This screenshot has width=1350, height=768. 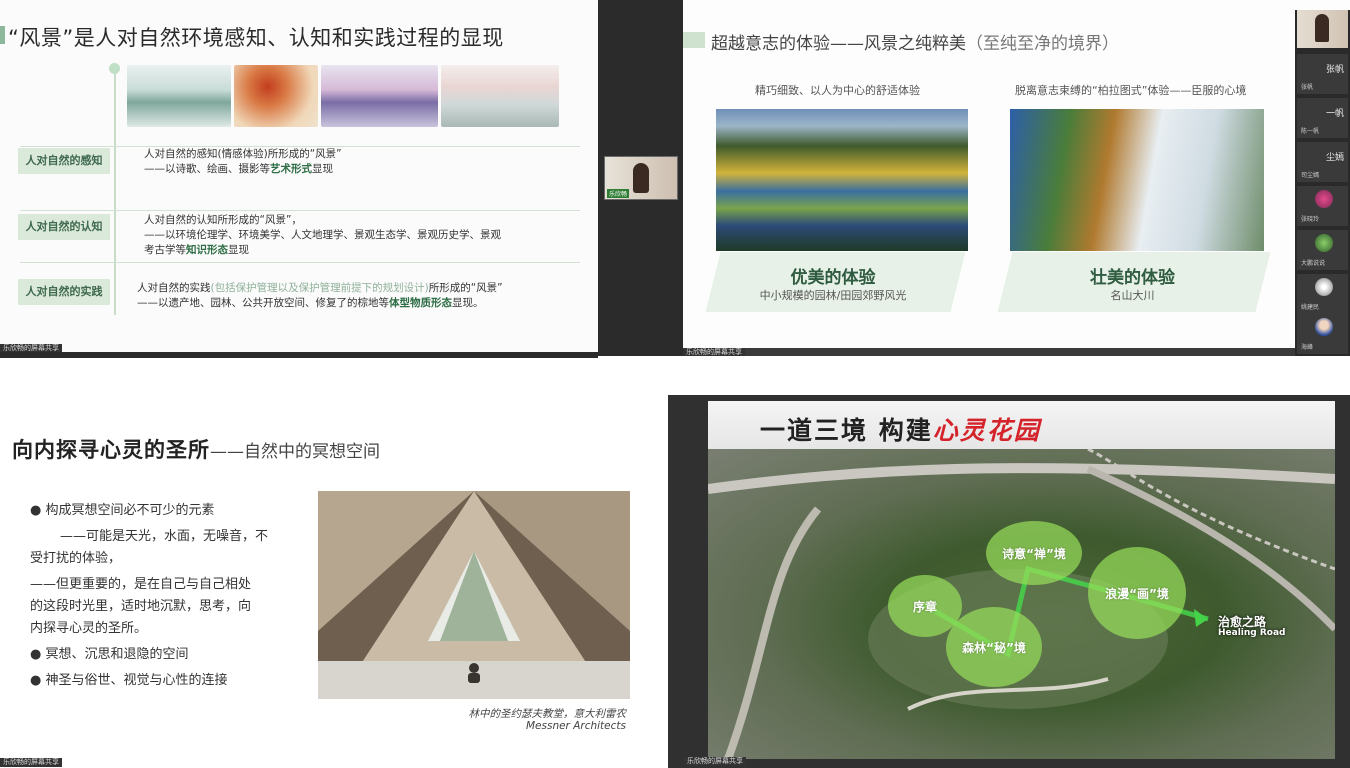 What do you see at coordinates (1252, 633) in the screenshot?
I see `healing-road-en: Healing Road` at bounding box center [1252, 633].